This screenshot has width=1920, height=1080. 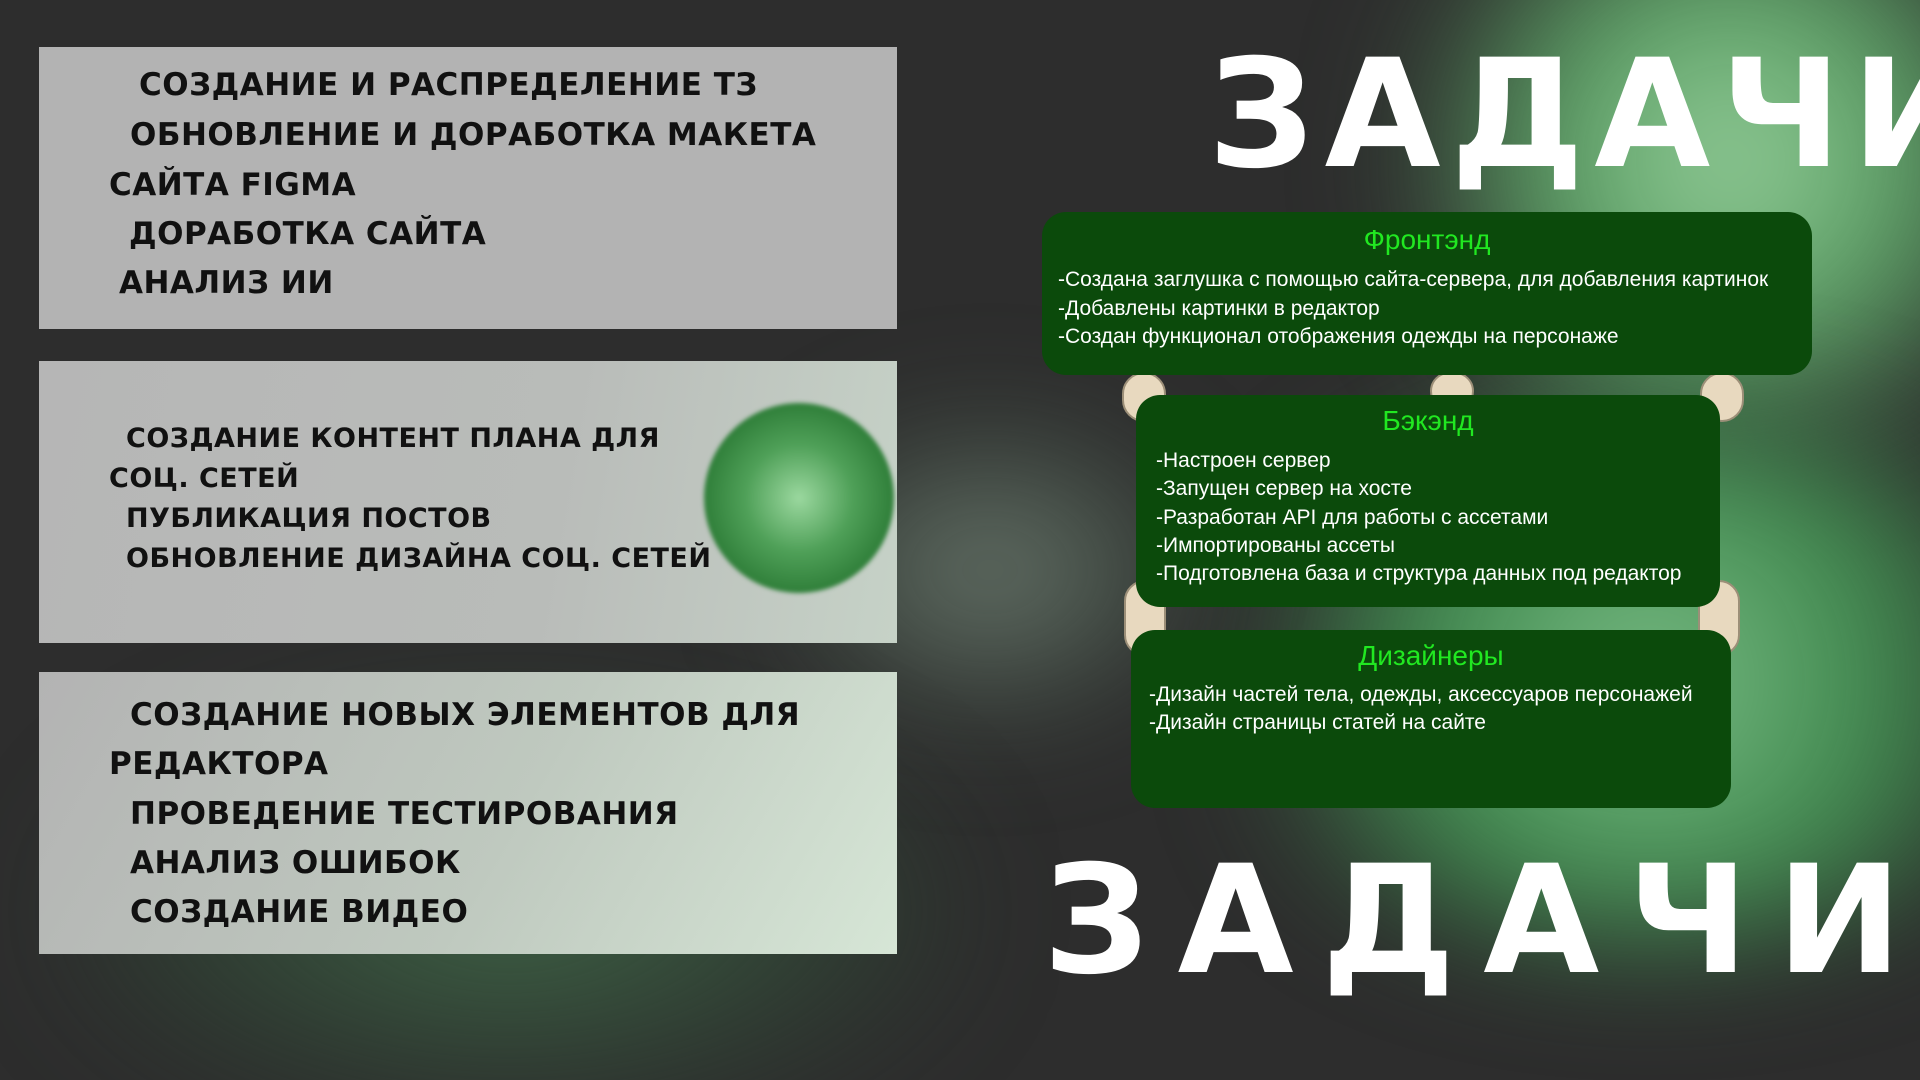 What do you see at coordinates (1431, 655) in the screenshot?
I see `card-title: Дизайнеры` at bounding box center [1431, 655].